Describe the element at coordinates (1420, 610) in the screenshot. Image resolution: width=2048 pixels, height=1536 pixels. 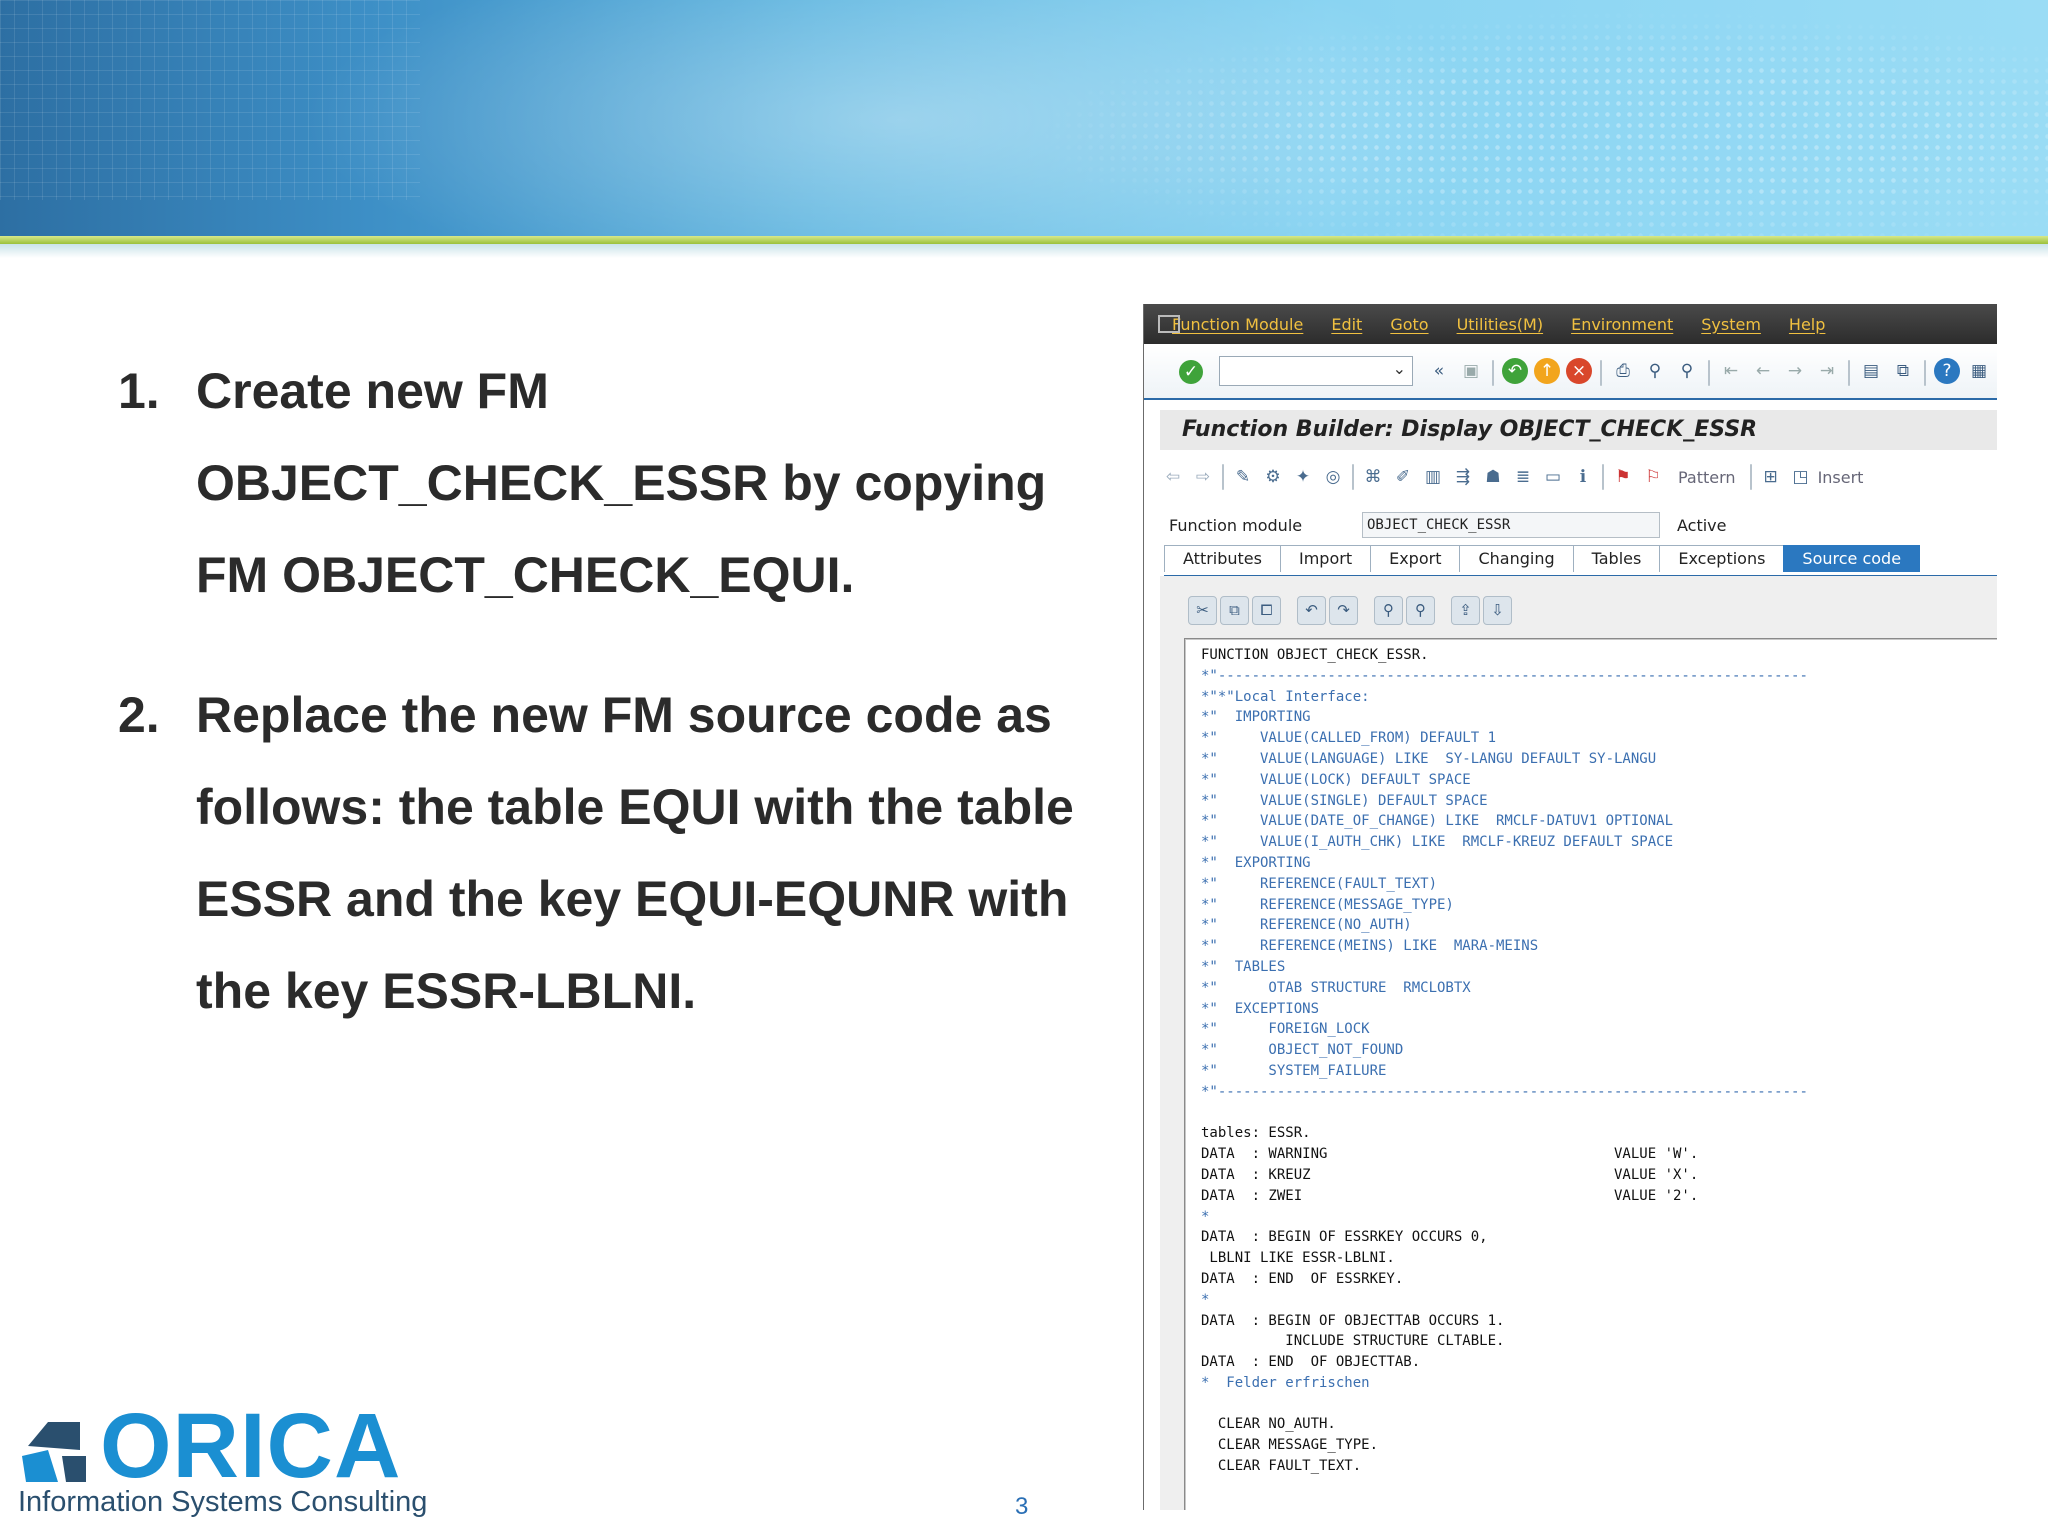
I see `search-next-icon: ⚲` at that location.